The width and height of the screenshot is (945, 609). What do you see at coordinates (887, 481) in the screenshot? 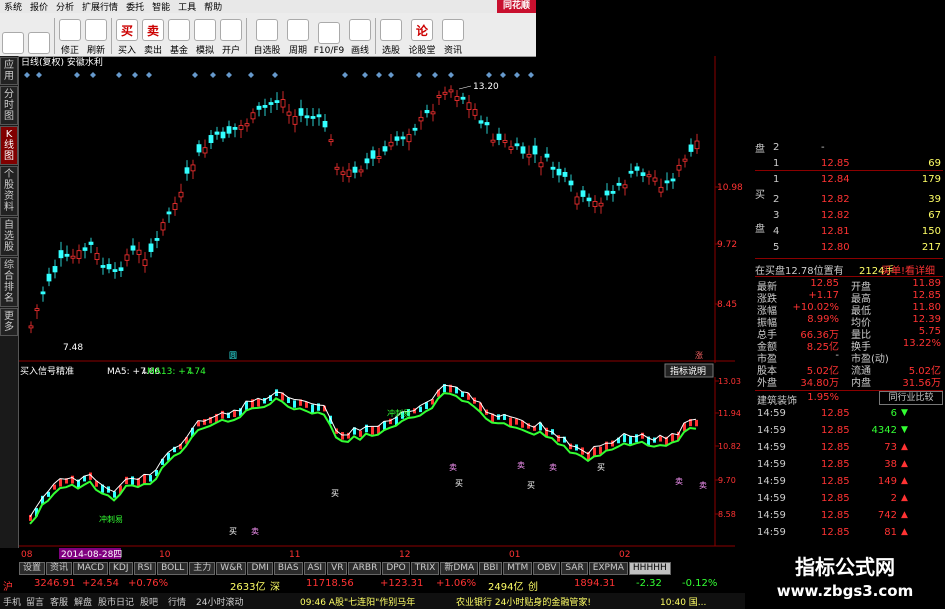
I see `quote-cell: 149` at bounding box center [887, 481].